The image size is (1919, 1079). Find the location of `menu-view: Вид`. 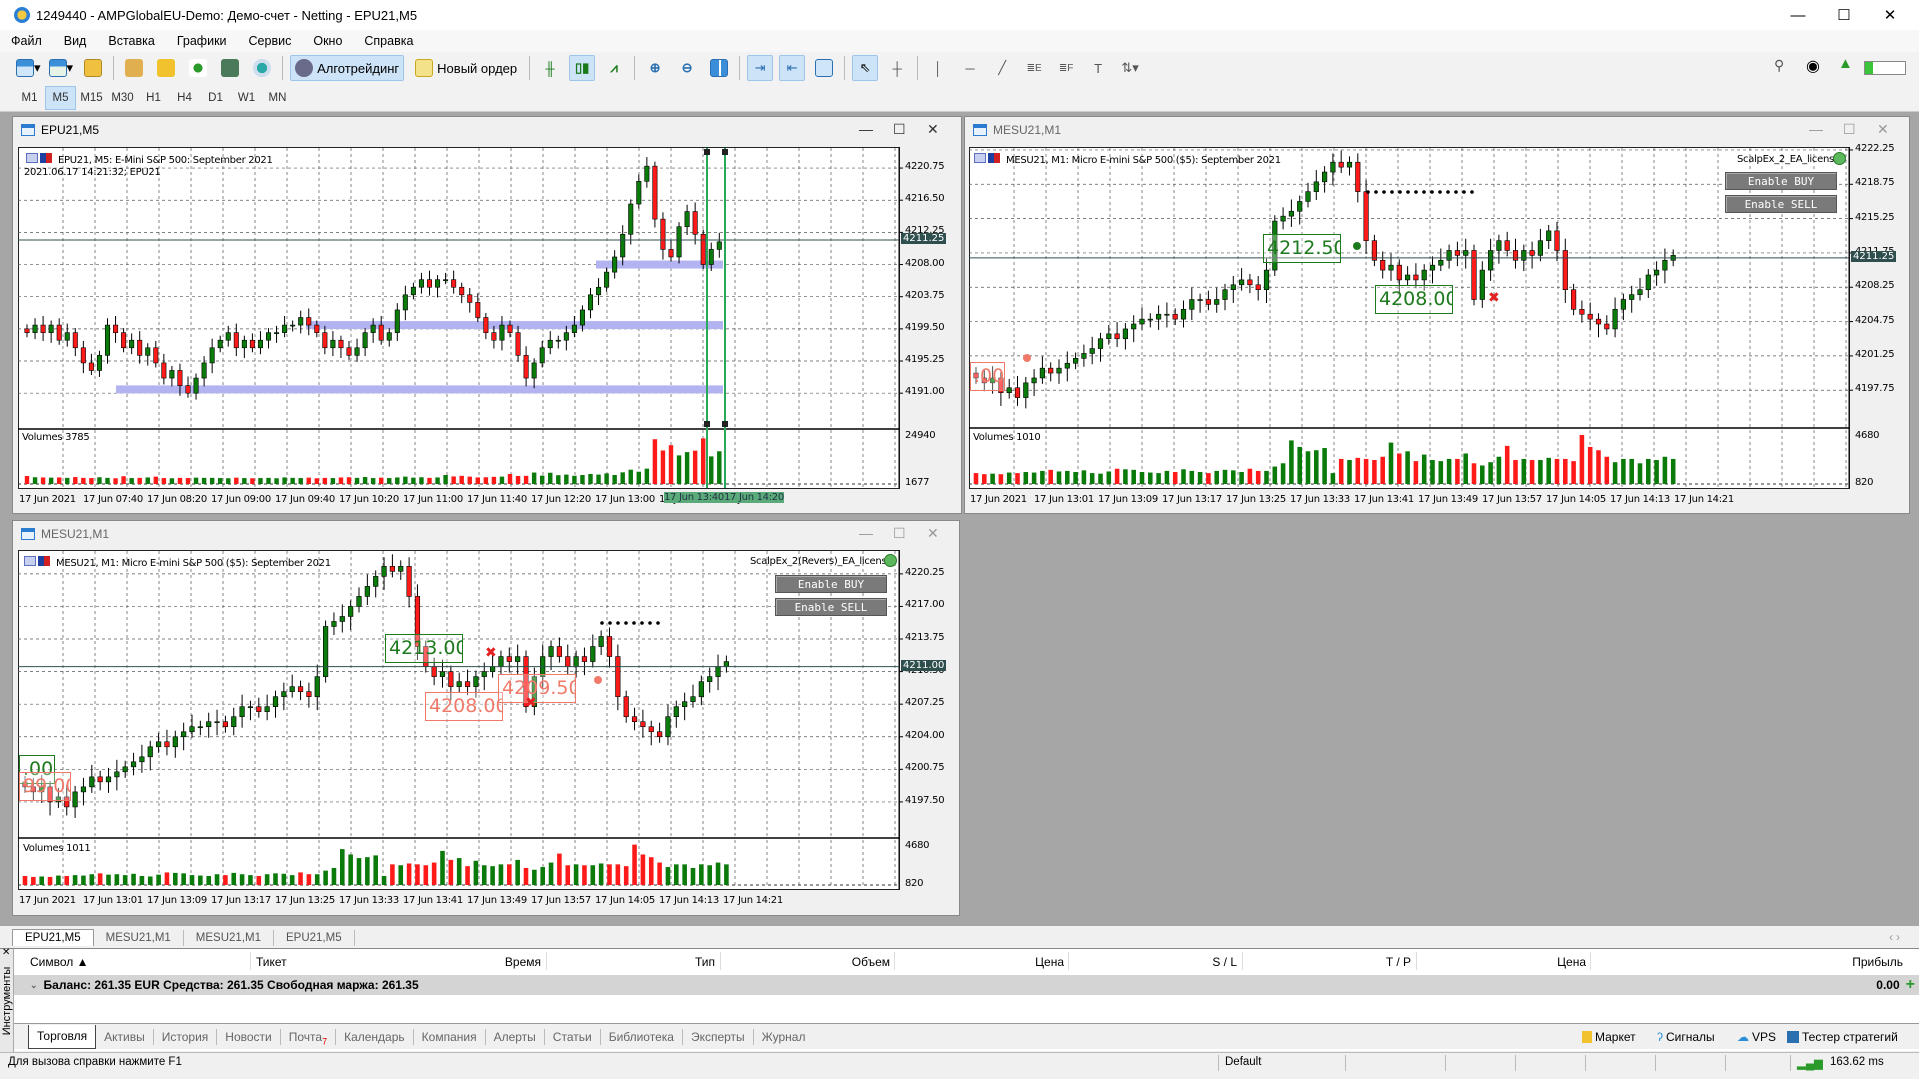

menu-view: Вид is located at coordinates (75, 41).